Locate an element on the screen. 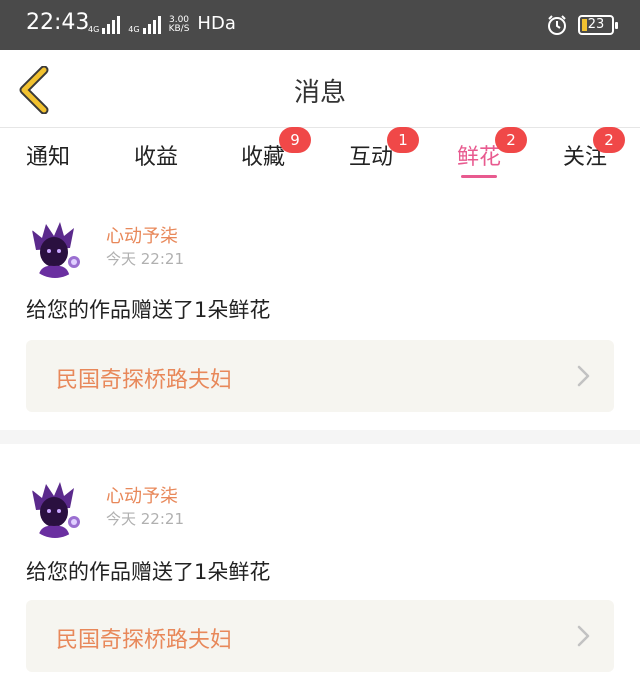  tab-label: 通知 is located at coordinates (48, 157).